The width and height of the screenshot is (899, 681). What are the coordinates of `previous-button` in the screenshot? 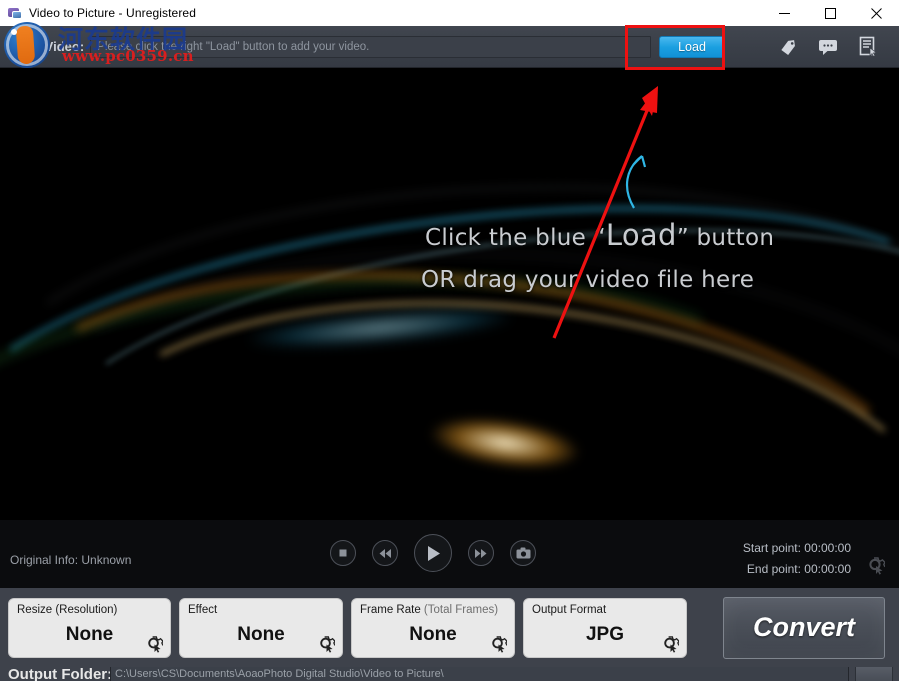 It's located at (385, 553).